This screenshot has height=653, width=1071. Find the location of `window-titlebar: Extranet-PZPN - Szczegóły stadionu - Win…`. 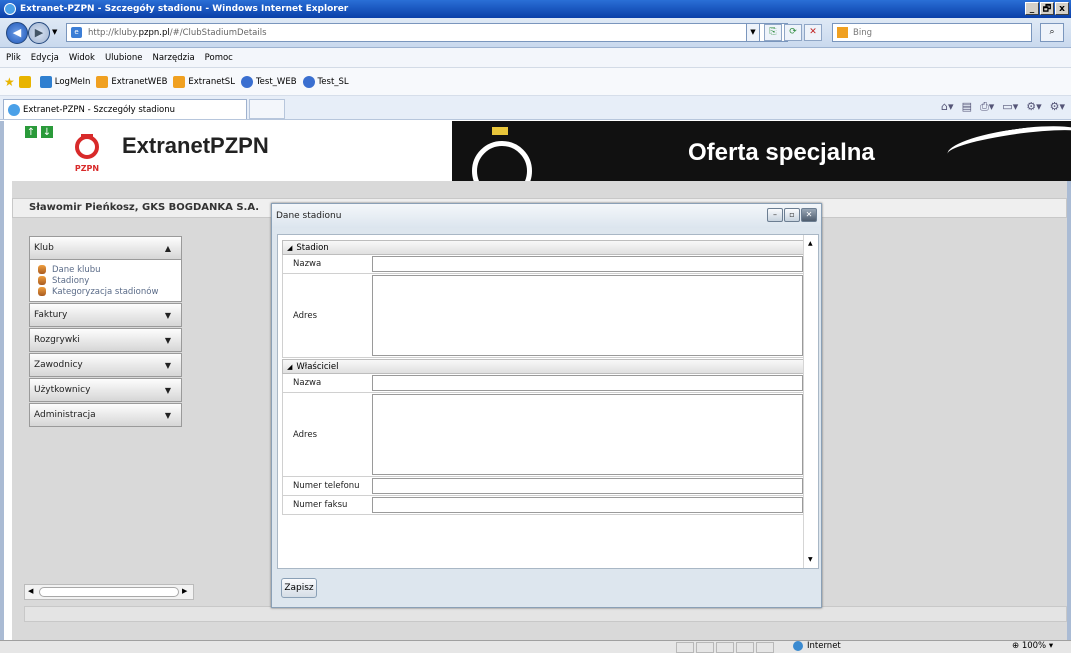

window-titlebar: Extranet-PZPN - Szczegóły stadionu - Win… is located at coordinates (535, 9).